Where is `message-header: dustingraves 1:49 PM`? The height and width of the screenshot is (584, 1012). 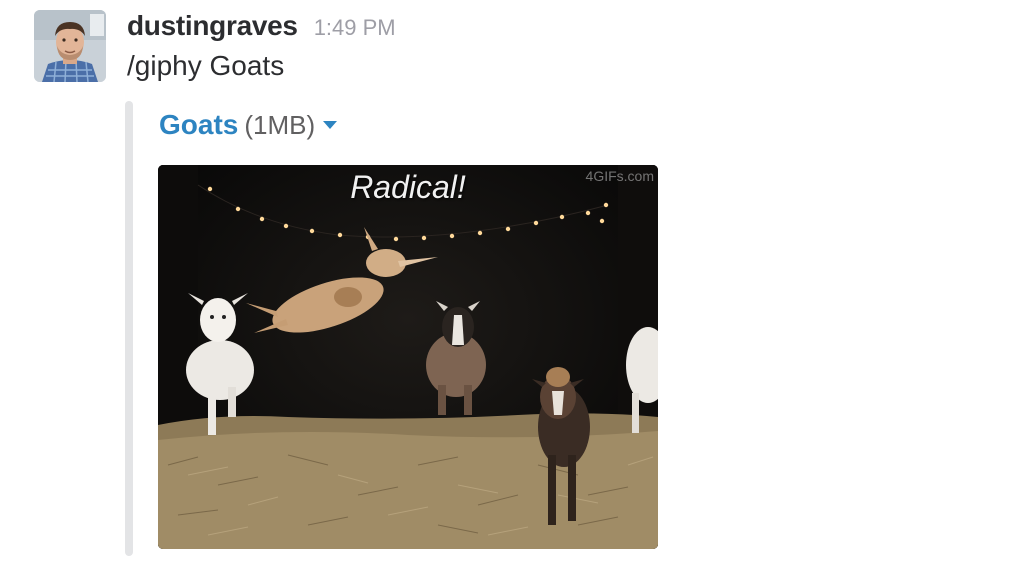 message-header: dustingraves 1:49 PM is located at coordinates (261, 29).